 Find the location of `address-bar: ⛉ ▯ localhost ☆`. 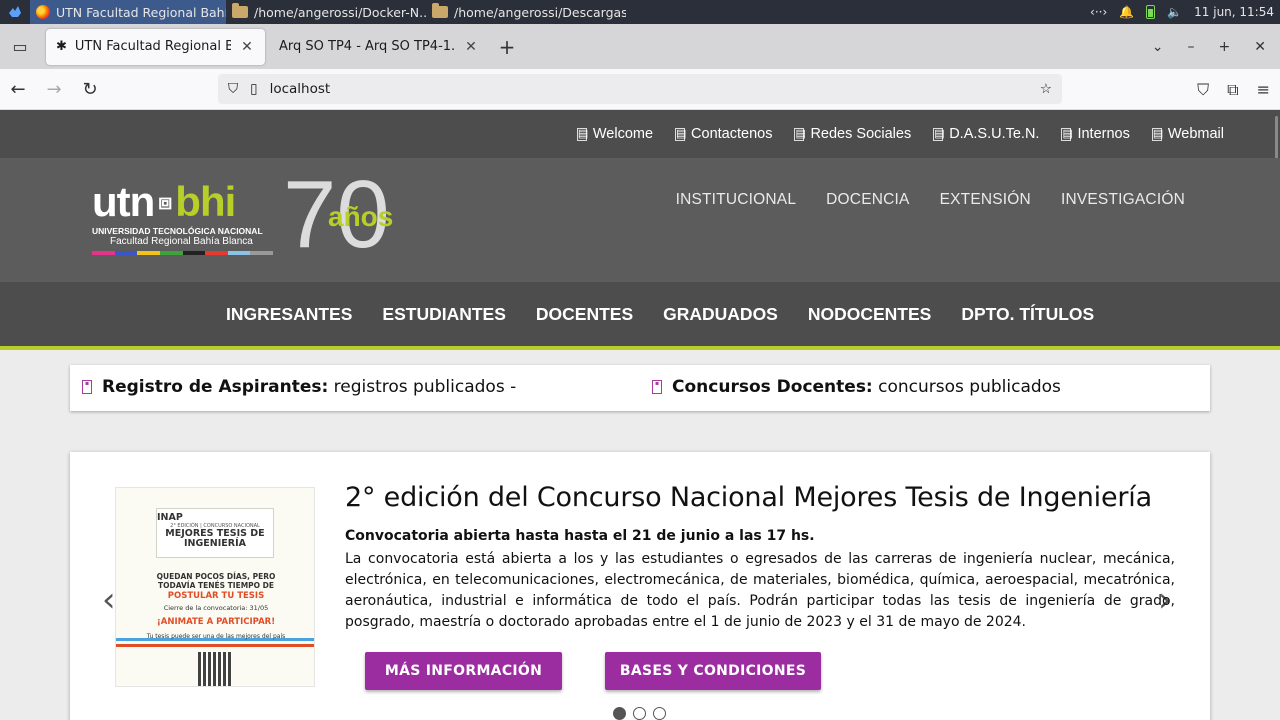

address-bar: ⛉ ▯ localhost ☆ is located at coordinates (640, 89).